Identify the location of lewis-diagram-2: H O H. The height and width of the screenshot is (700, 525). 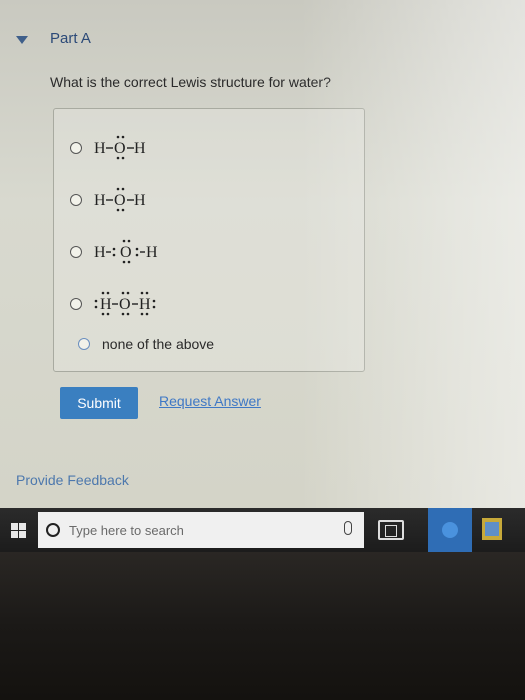
(120, 199).